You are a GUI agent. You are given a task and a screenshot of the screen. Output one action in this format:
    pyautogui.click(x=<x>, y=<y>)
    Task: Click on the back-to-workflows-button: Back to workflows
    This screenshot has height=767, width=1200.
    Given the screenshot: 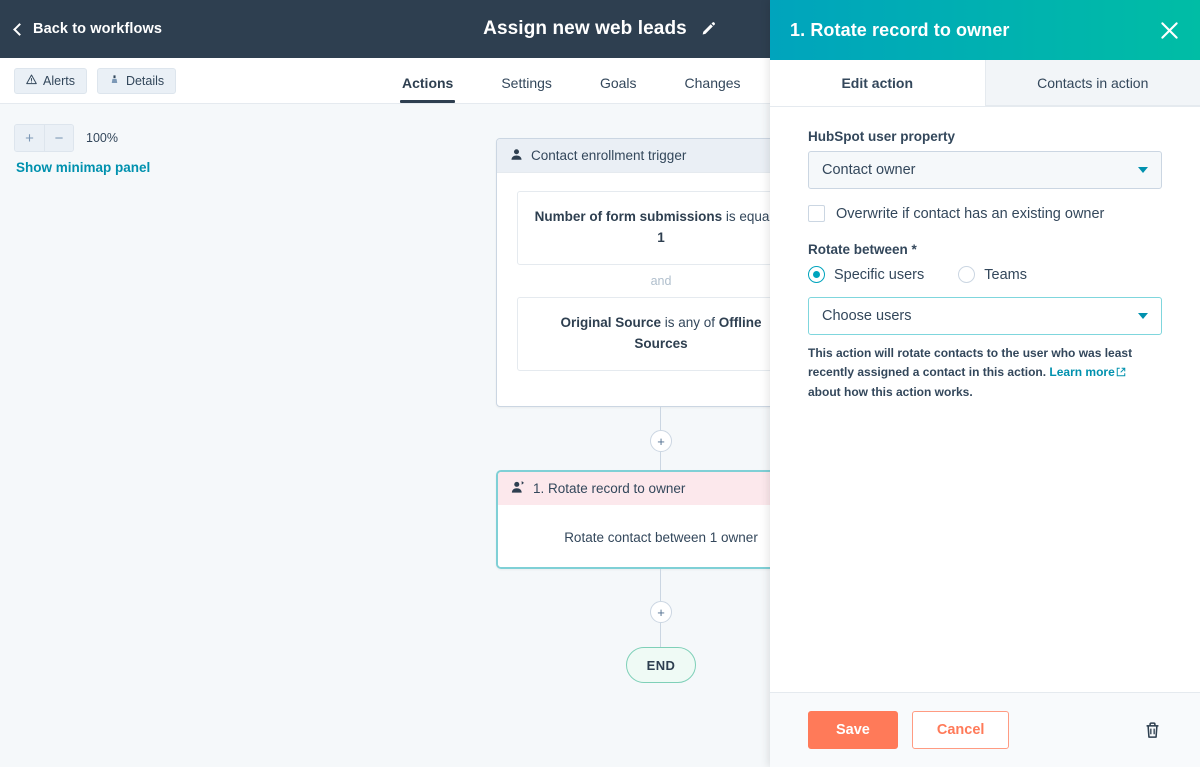 What is the action you would take?
    pyautogui.click(x=88, y=29)
    